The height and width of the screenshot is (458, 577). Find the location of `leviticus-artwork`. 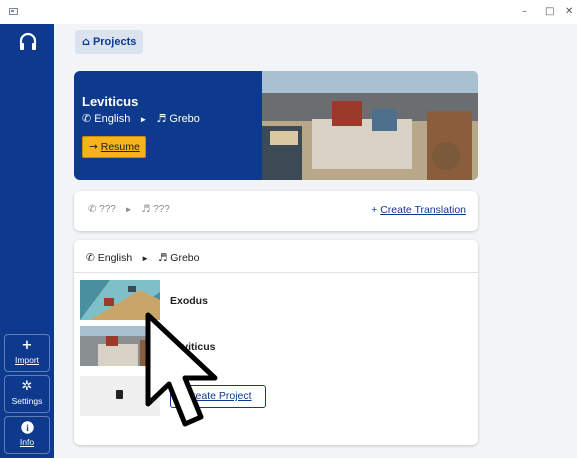

leviticus-artwork is located at coordinates (370, 125).